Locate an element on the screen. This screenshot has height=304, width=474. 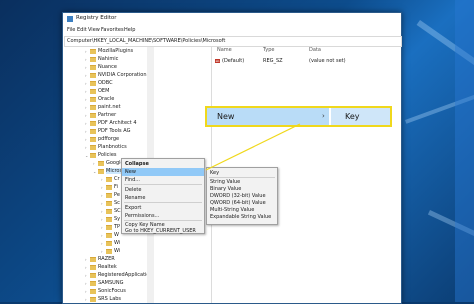
tree-item: › Oracle is located at coordinates (99, 100).